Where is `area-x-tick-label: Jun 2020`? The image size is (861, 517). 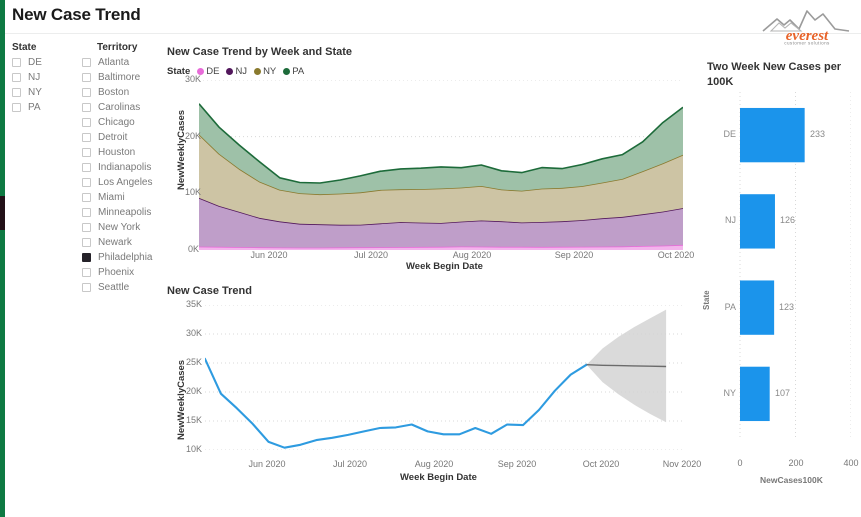
area-x-tick-label: Jun 2020 is located at coordinates (269, 255).